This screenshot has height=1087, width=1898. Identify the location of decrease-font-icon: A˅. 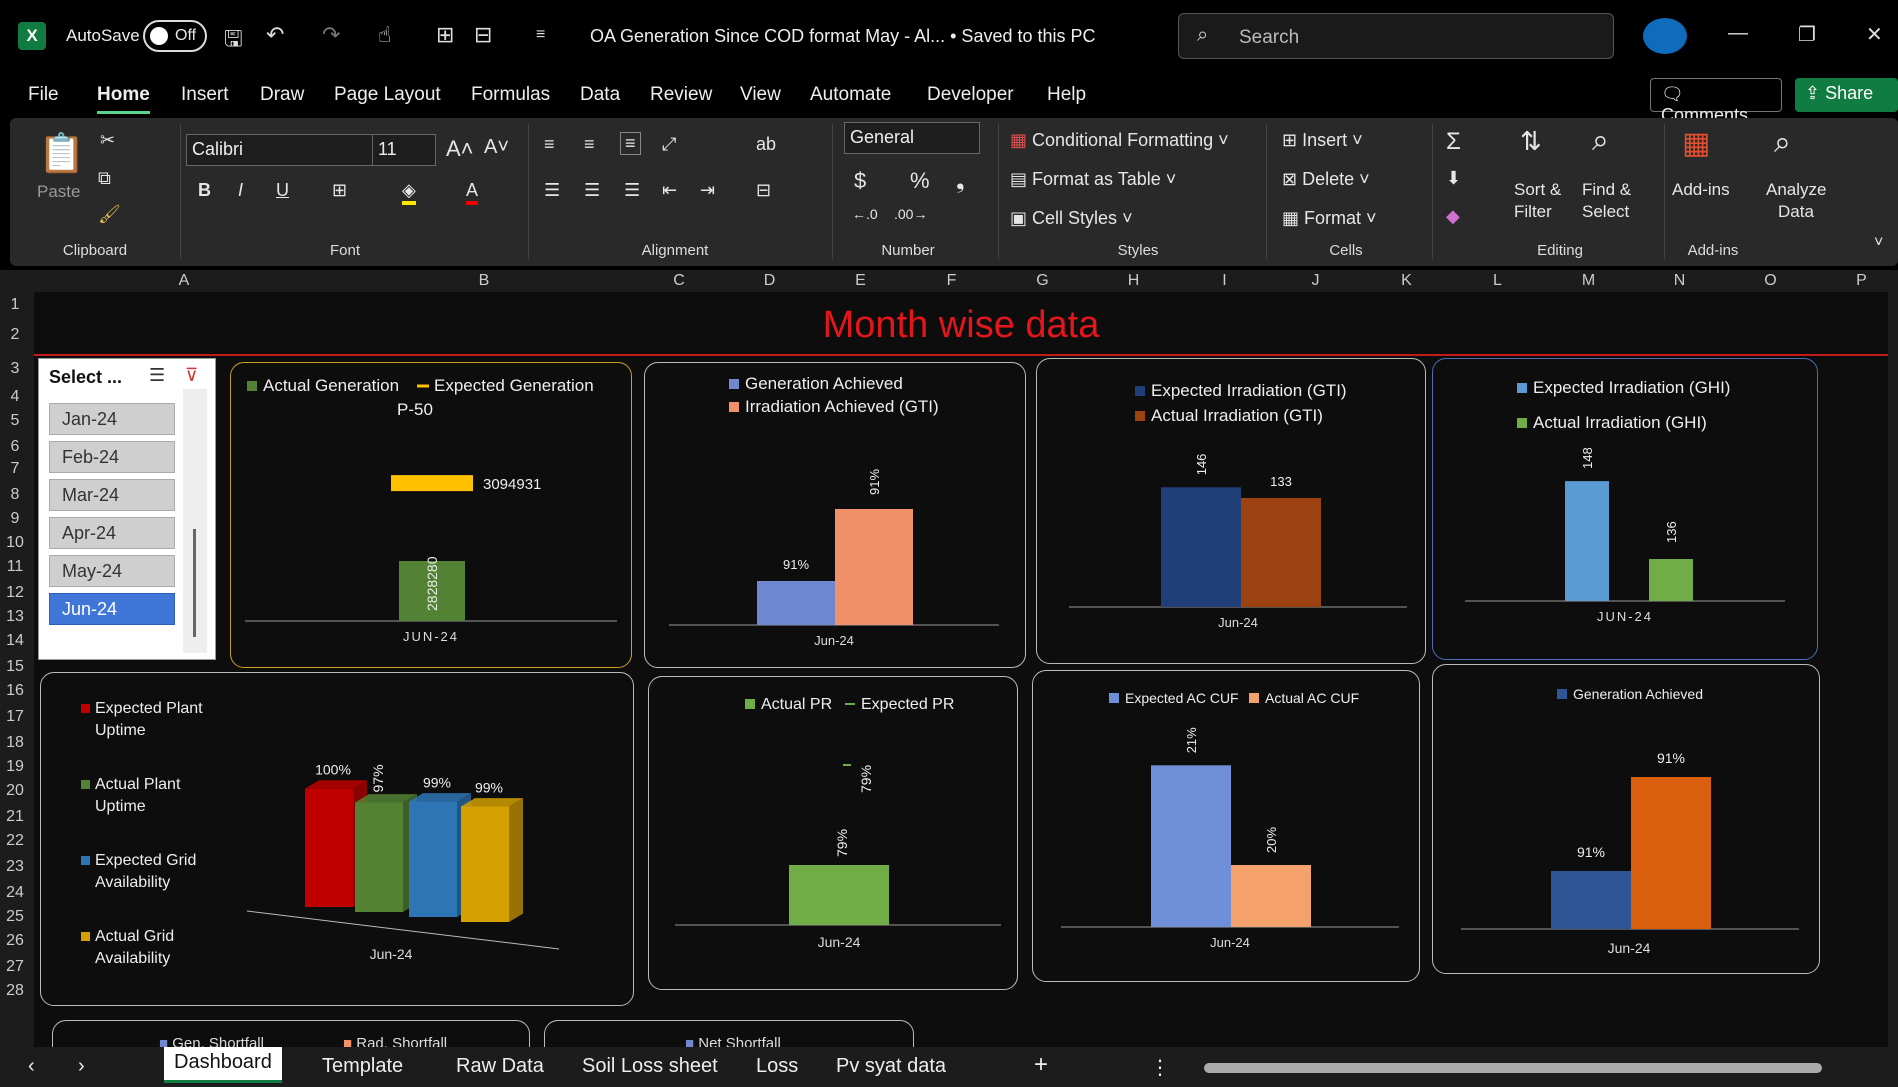
(496, 147).